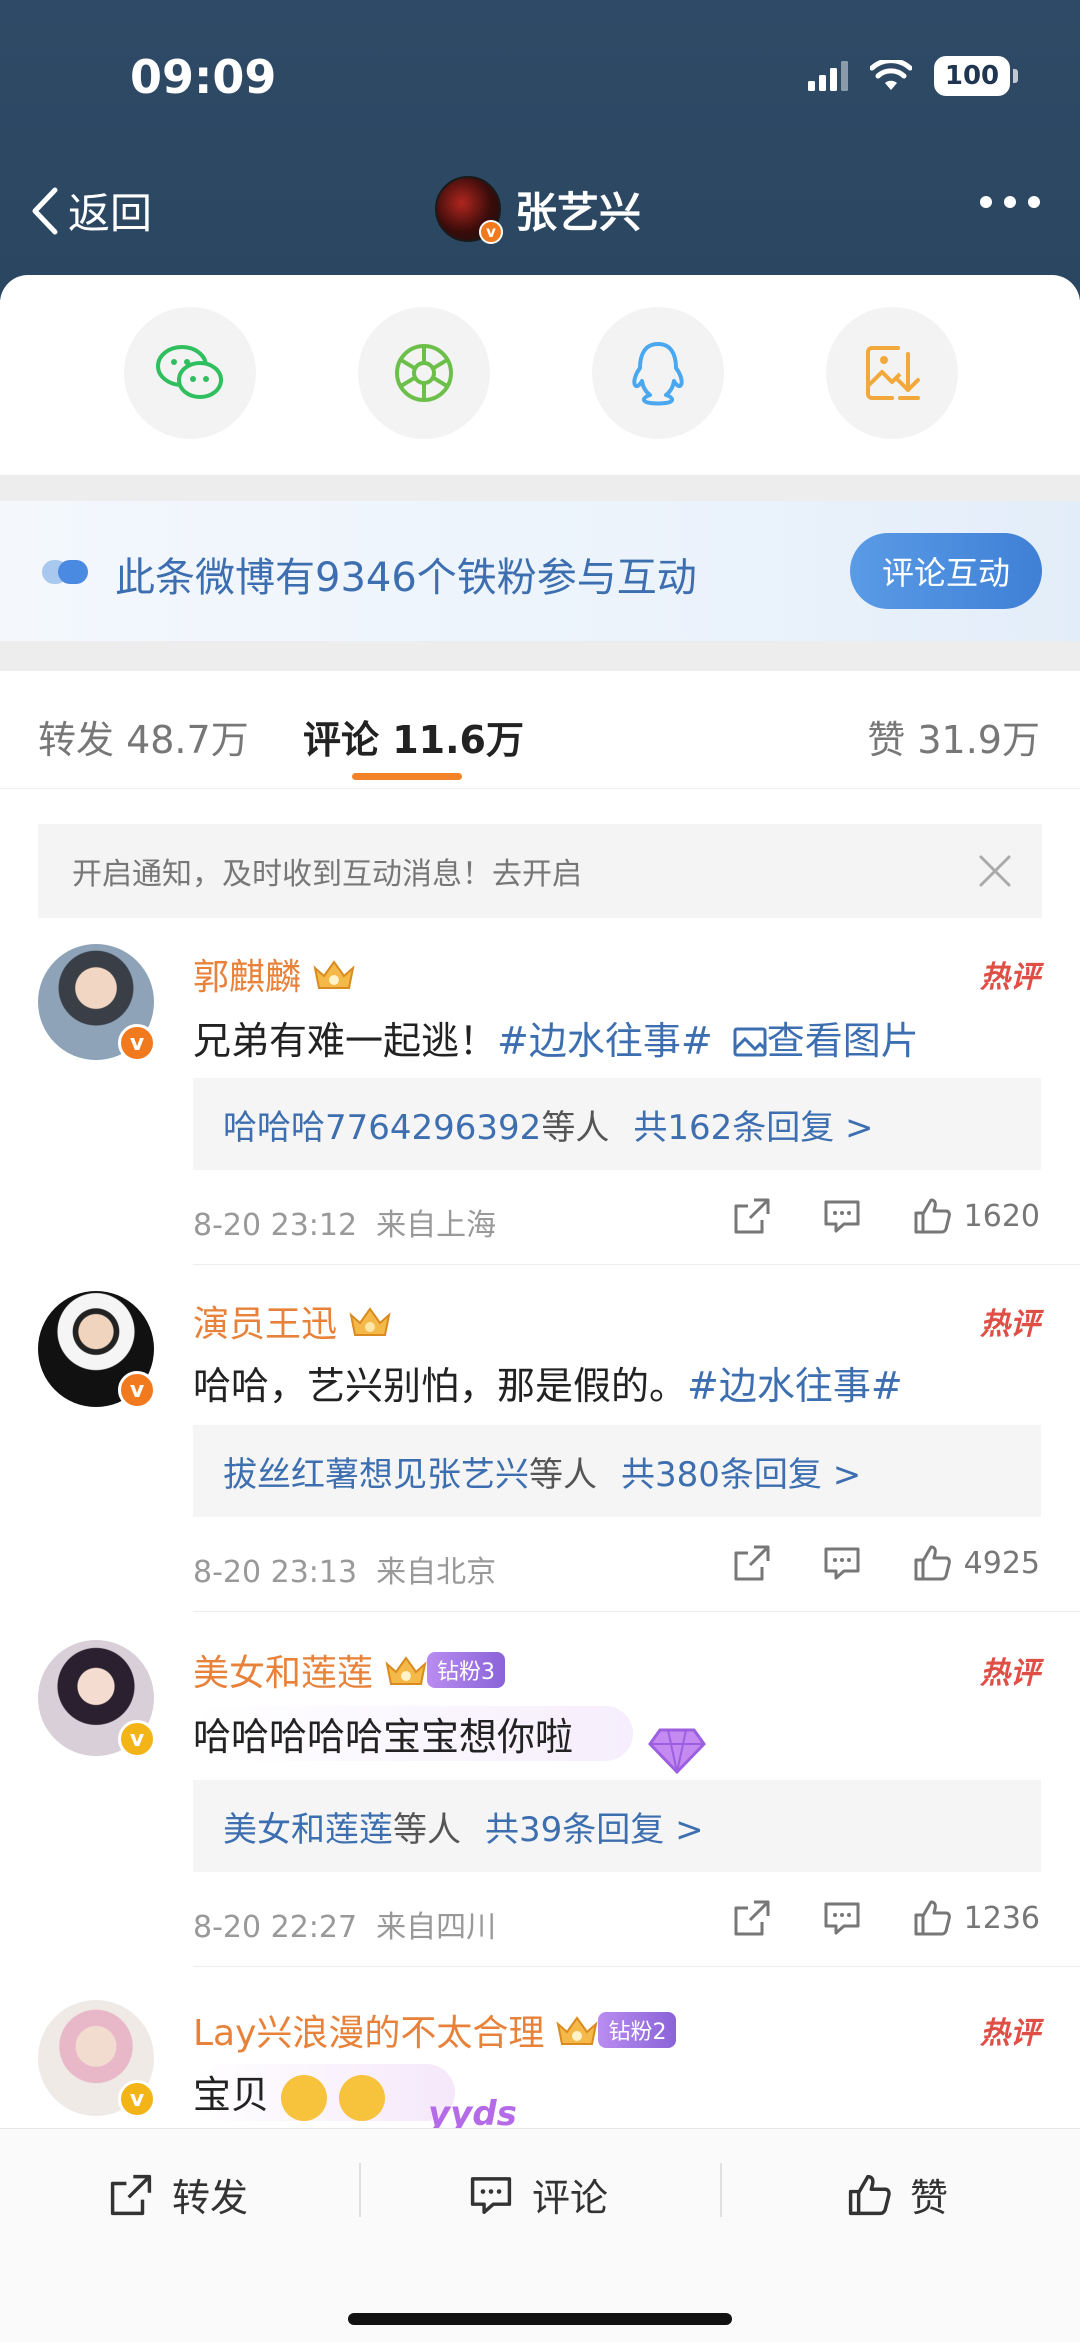 The image size is (1080, 2342). I want to click on reply-preview: 美女和莲莲 等人 共39条回复 >, so click(617, 1826).